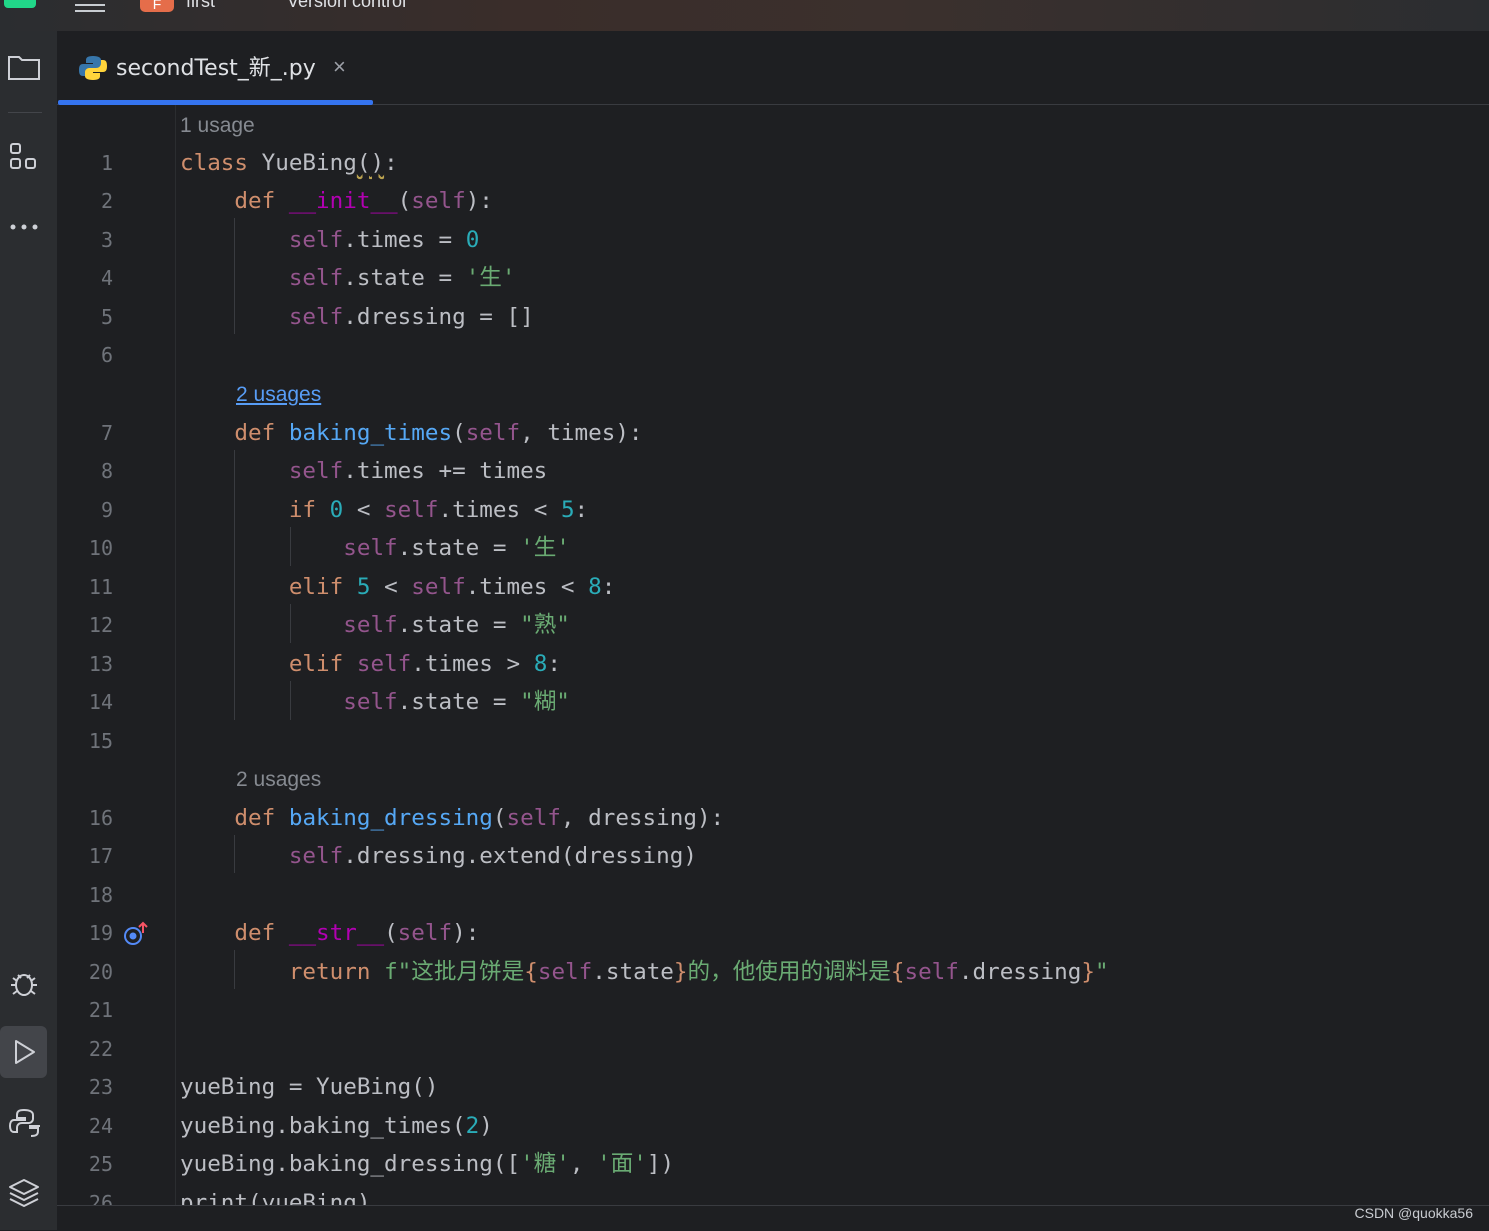 The width and height of the screenshot is (1489, 1231). Describe the element at coordinates (24, 1193) in the screenshot. I see `layers-icon` at that location.